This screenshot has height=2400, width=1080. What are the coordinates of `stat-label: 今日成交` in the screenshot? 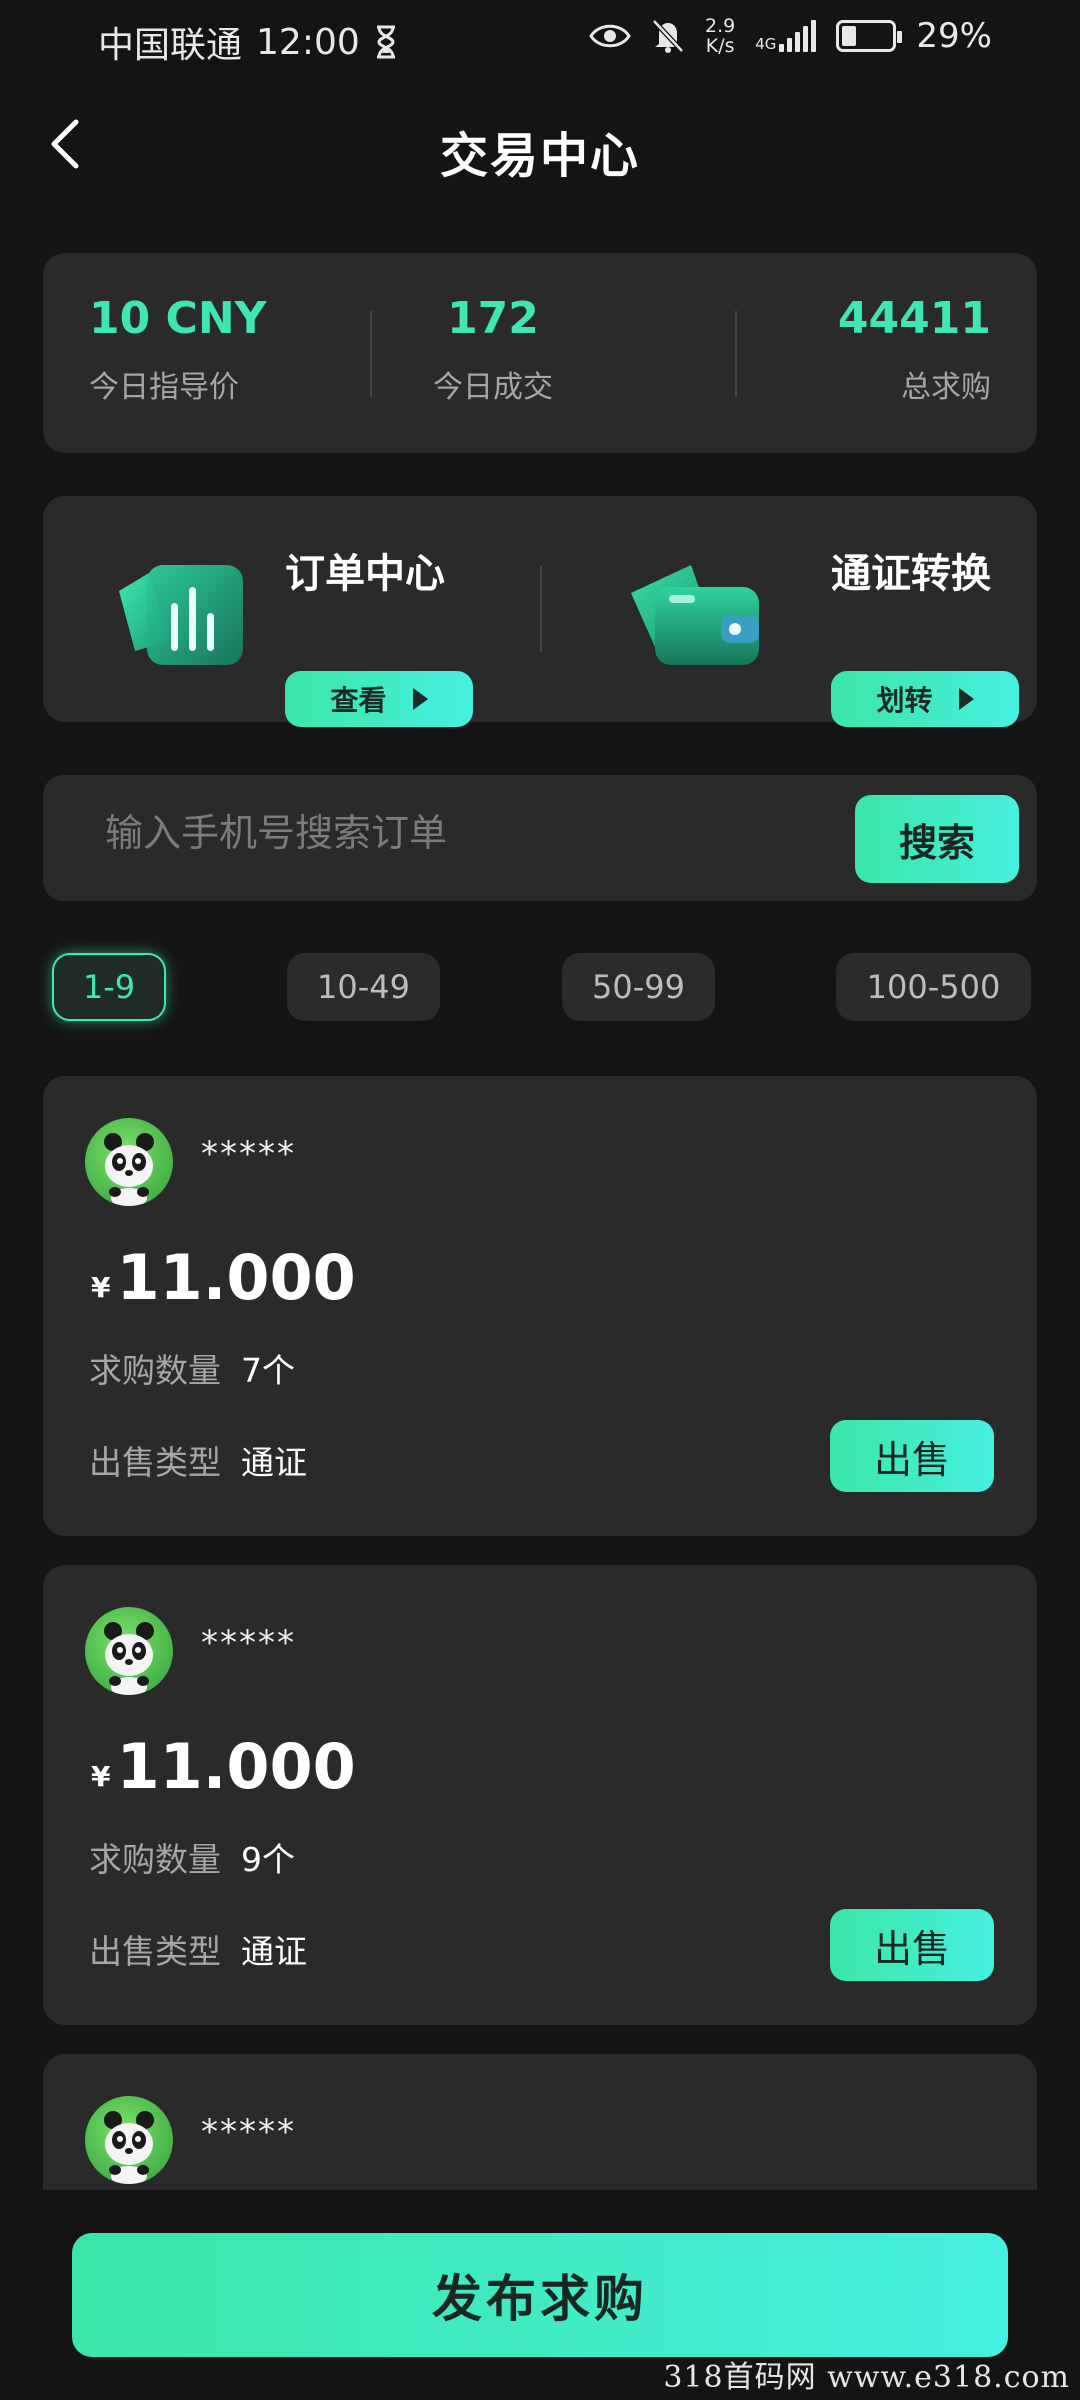 It's located at (493, 387).